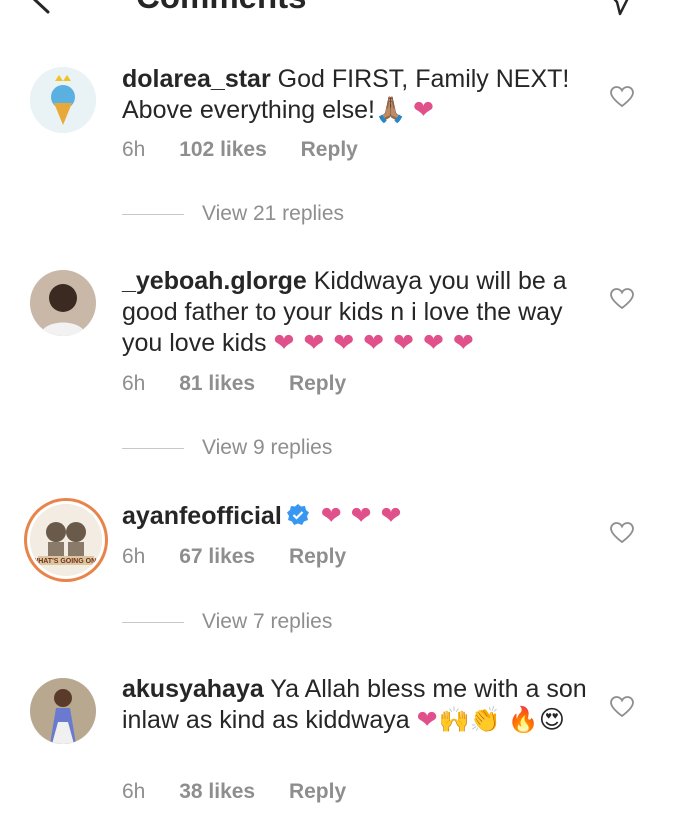 This screenshot has height=818, width=674. Describe the element at coordinates (66, 561) in the screenshot. I see `avatar-caption: WHAT'S GOING ON?` at that location.